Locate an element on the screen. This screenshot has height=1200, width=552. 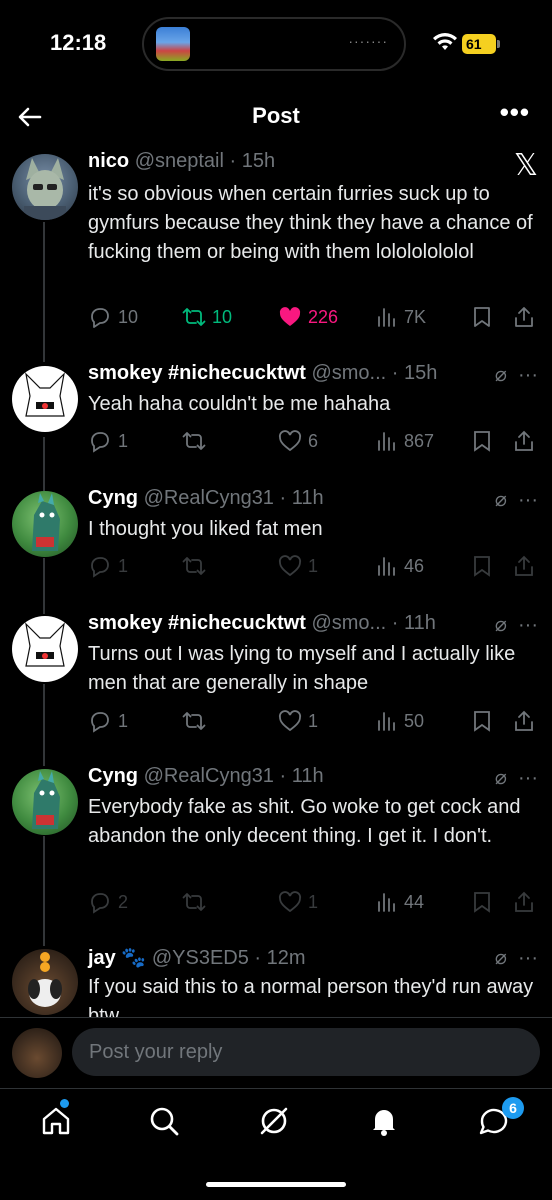
views-icon is located at coordinates (386, 902).